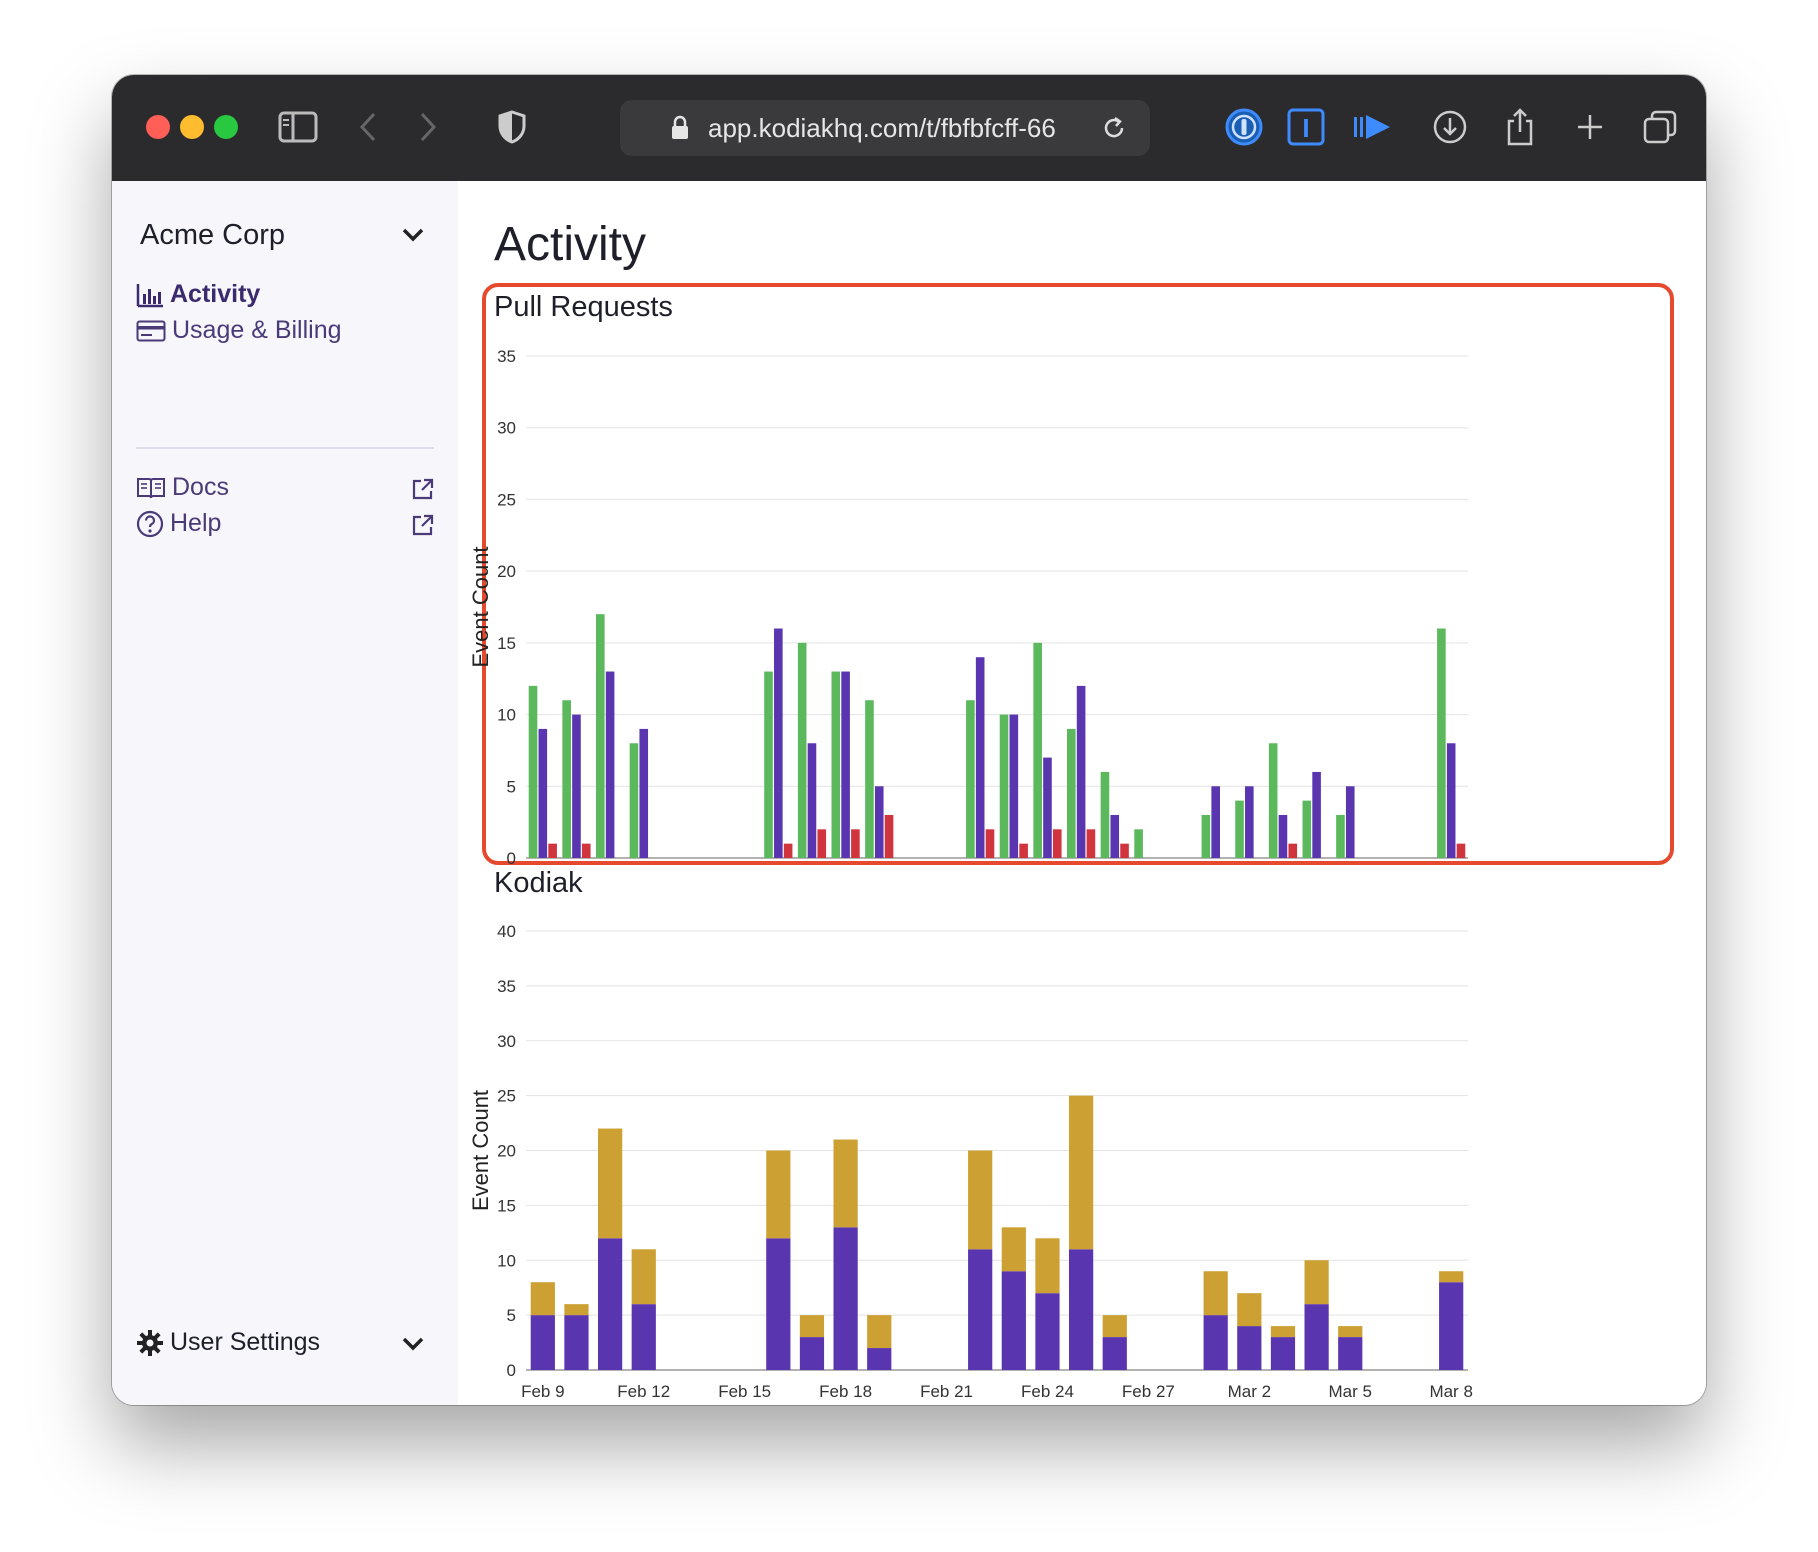 This screenshot has width=1818, height=1552. Describe the element at coordinates (1244, 127) in the screenshot. I see `password-manager-icon` at that location.